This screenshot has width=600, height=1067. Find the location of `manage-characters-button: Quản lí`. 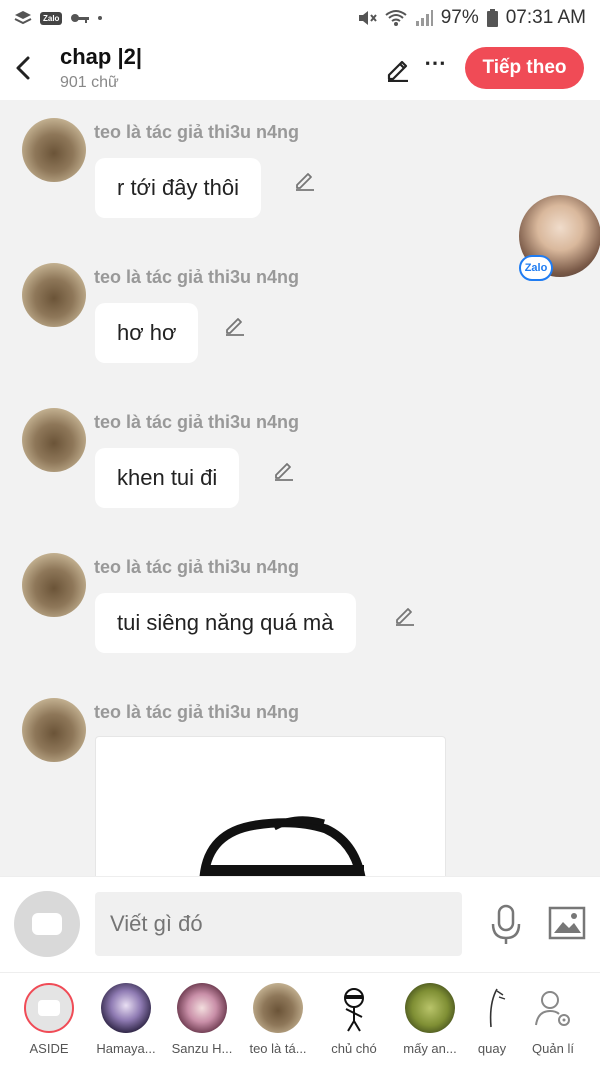

manage-characters-button: Quản lí is located at coordinates (553, 1019).